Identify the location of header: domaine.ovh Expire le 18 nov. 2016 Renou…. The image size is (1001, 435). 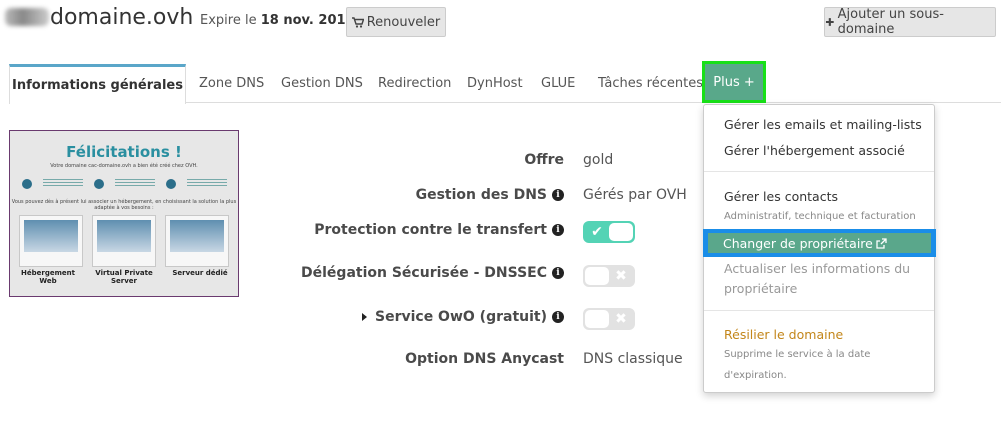
(500, 25).